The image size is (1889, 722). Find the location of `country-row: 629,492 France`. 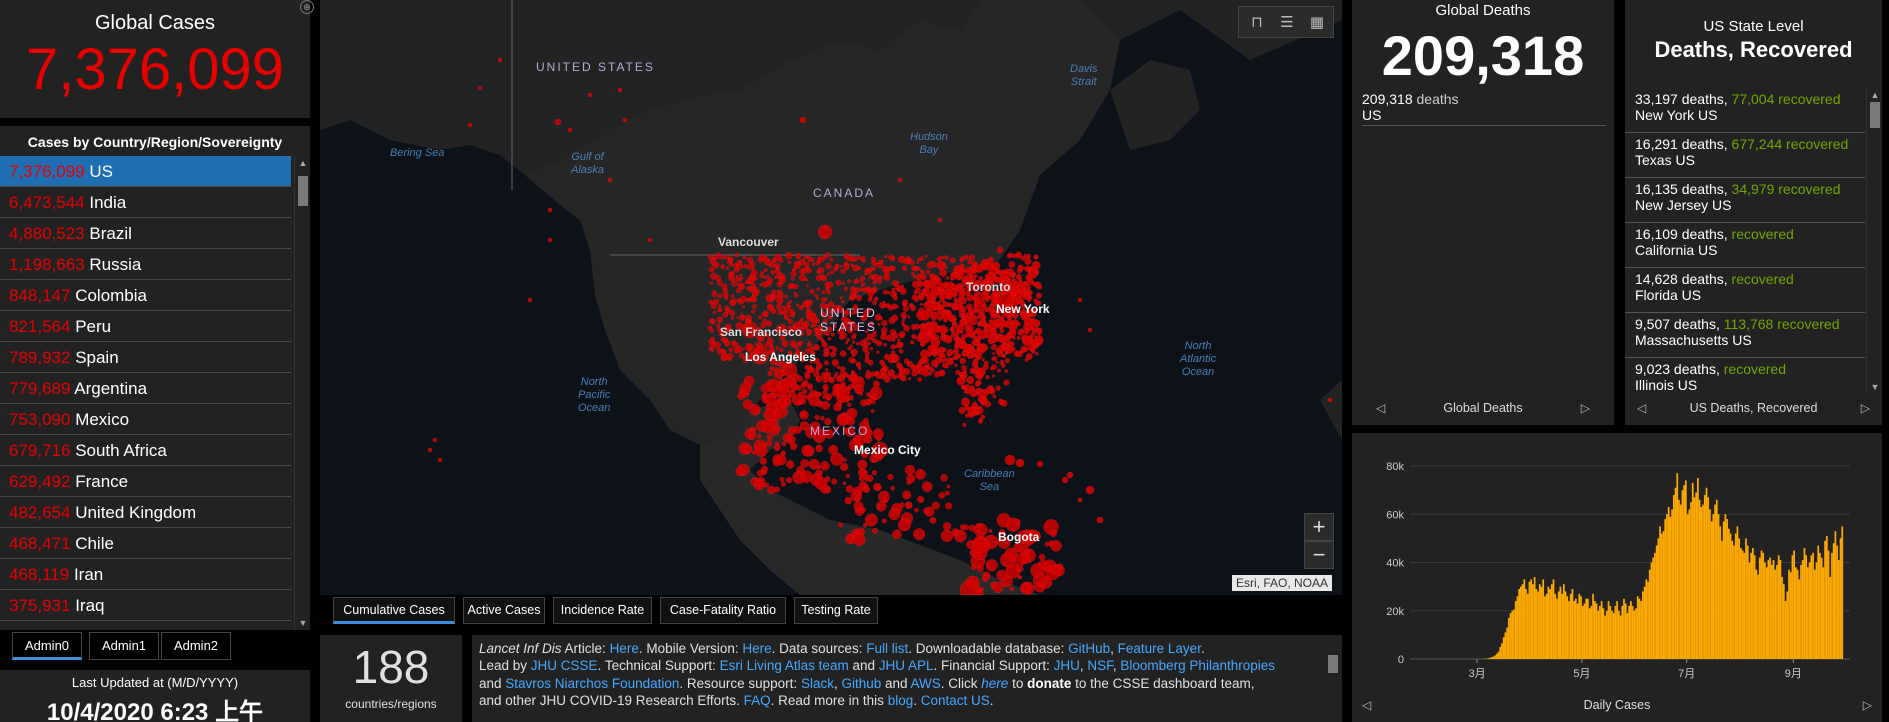

country-row: 629,492 France is located at coordinates (145, 481).